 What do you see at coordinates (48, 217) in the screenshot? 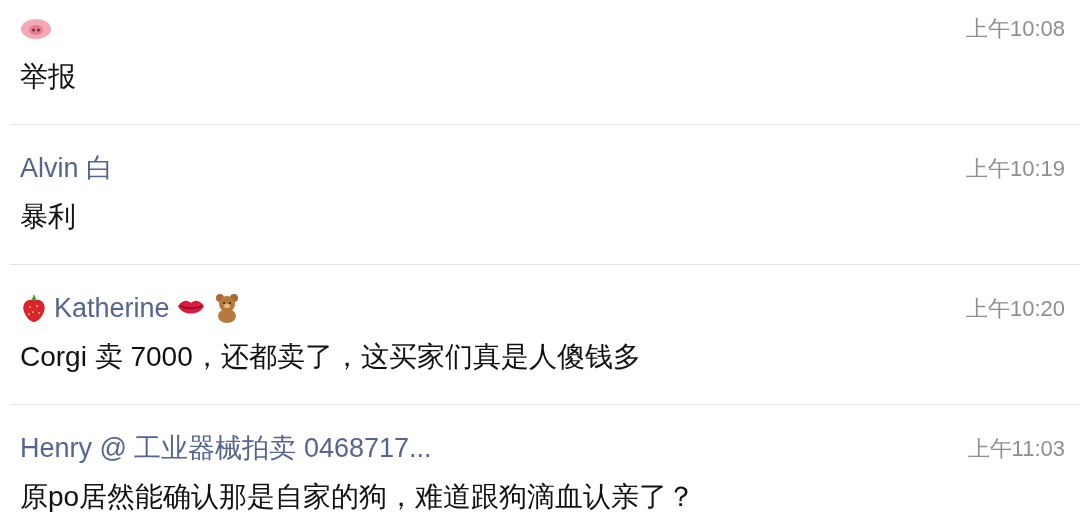
I see `message-text: 暴利` at bounding box center [48, 217].